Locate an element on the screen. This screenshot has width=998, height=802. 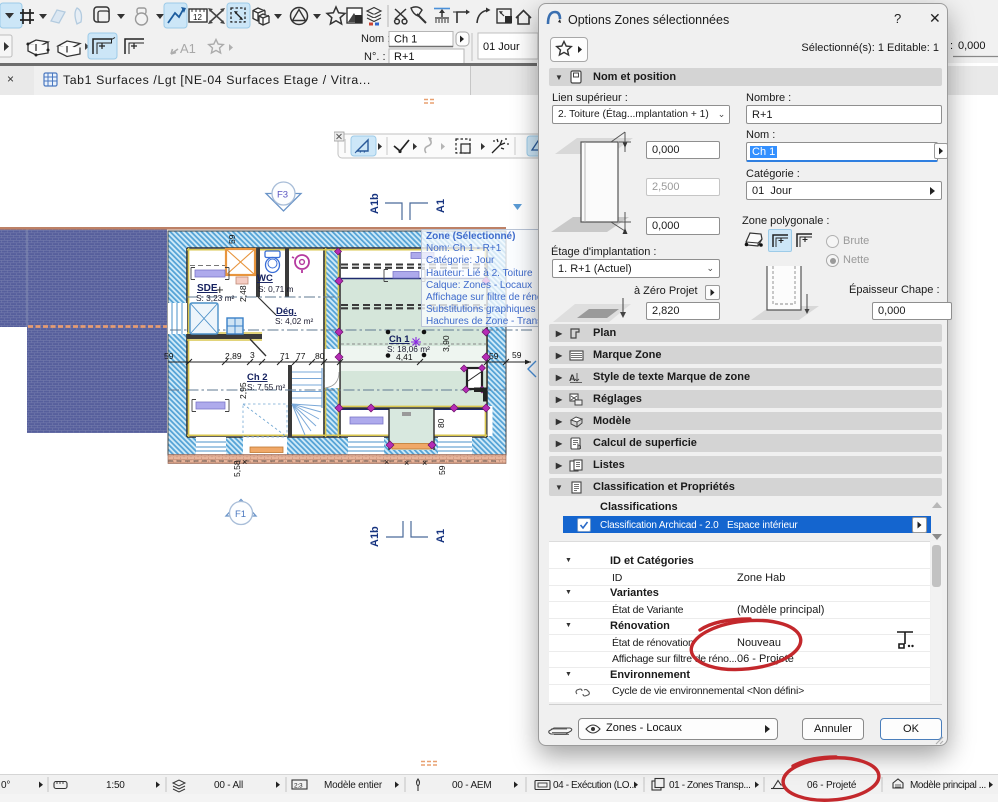
svg-text: 12 is located at coordinates (197, 17).